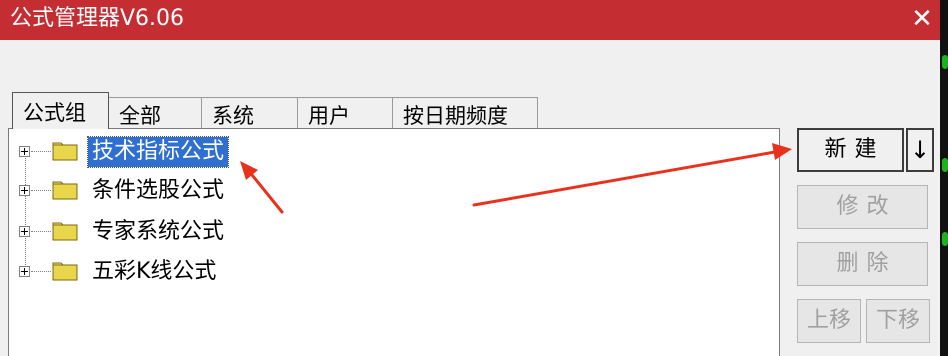  Describe the element at coordinates (389, 153) in the screenshot. I see `tree-item-technical-indicators: 技术指标公式` at that location.